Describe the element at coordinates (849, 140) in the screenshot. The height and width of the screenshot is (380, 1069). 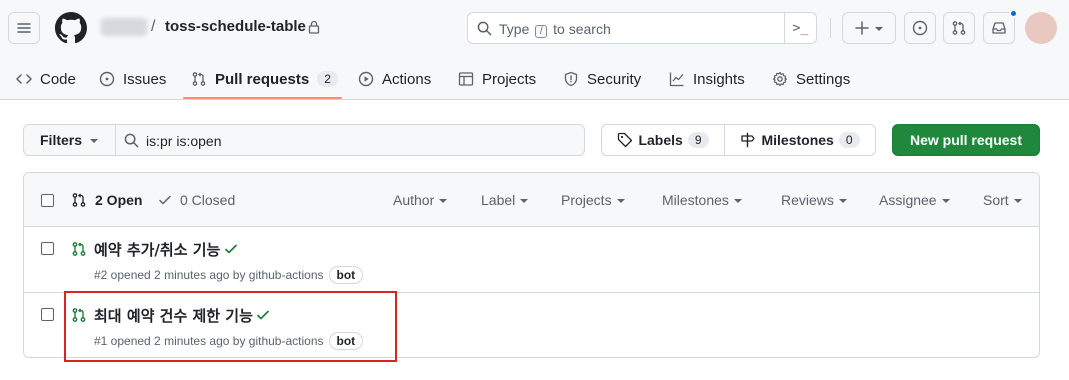
I see `milestones-count: 0` at that location.